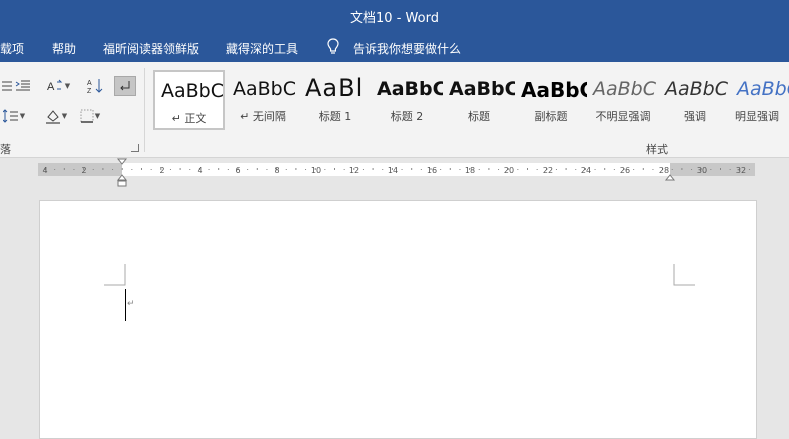 This screenshot has height=439, width=789. What do you see at coordinates (702, 170) in the screenshot?
I see `ruler-label: 30` at bounding box center [702, 170].